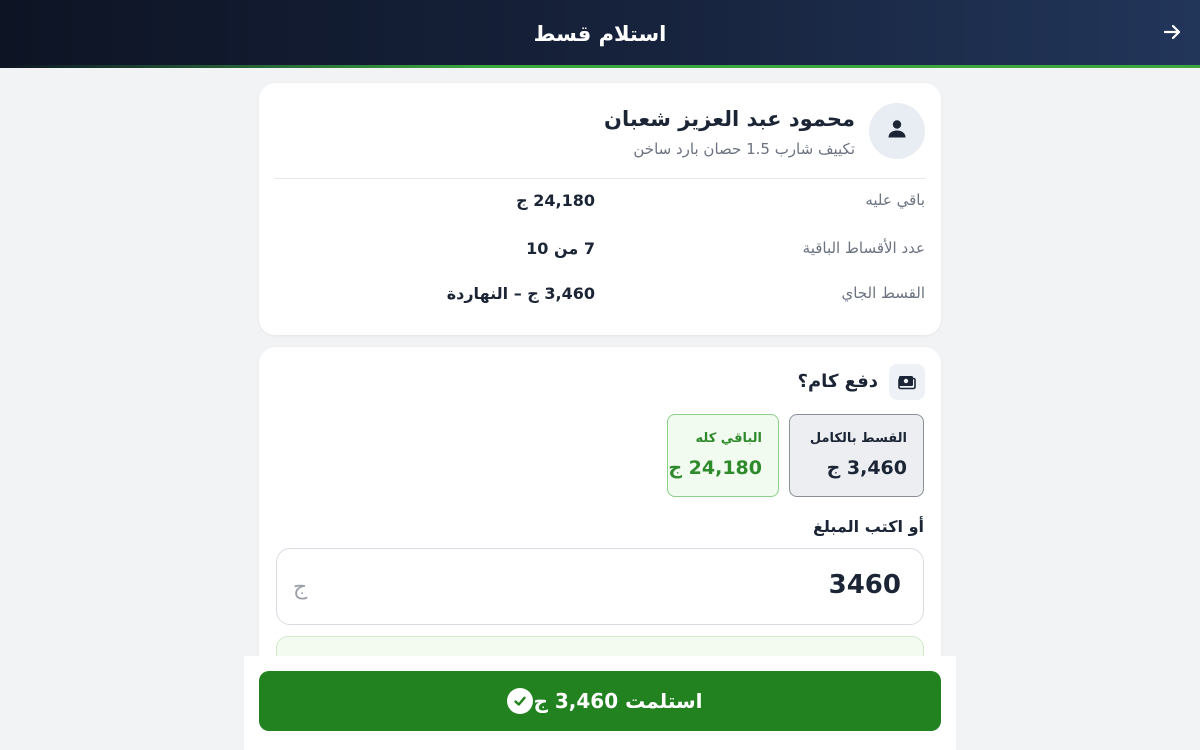  I want to click on confirm-payment-button: استلمت 3,460 ج, so click(600, 701).